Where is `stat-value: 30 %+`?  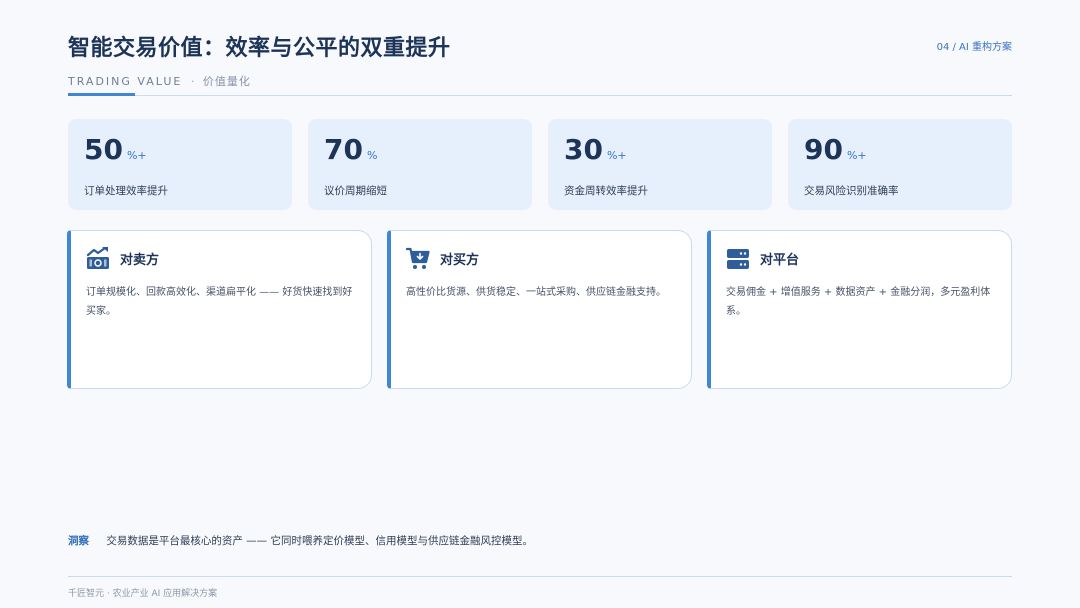 stat-value: 30 %+ is located at coordinates (595, 149).